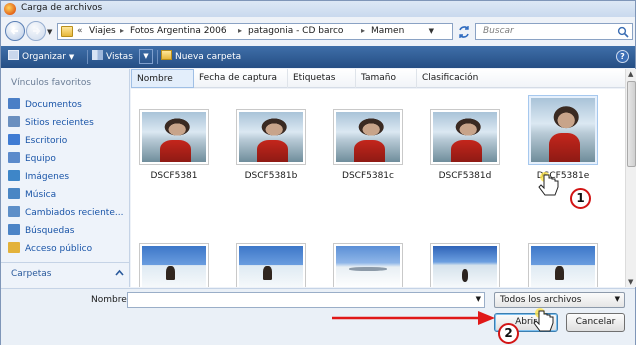 This screenshot has height=345, width=636. Describe the element at coordinates (306, 300) in the screenshot. I see `filename-input: ▼` at that location.